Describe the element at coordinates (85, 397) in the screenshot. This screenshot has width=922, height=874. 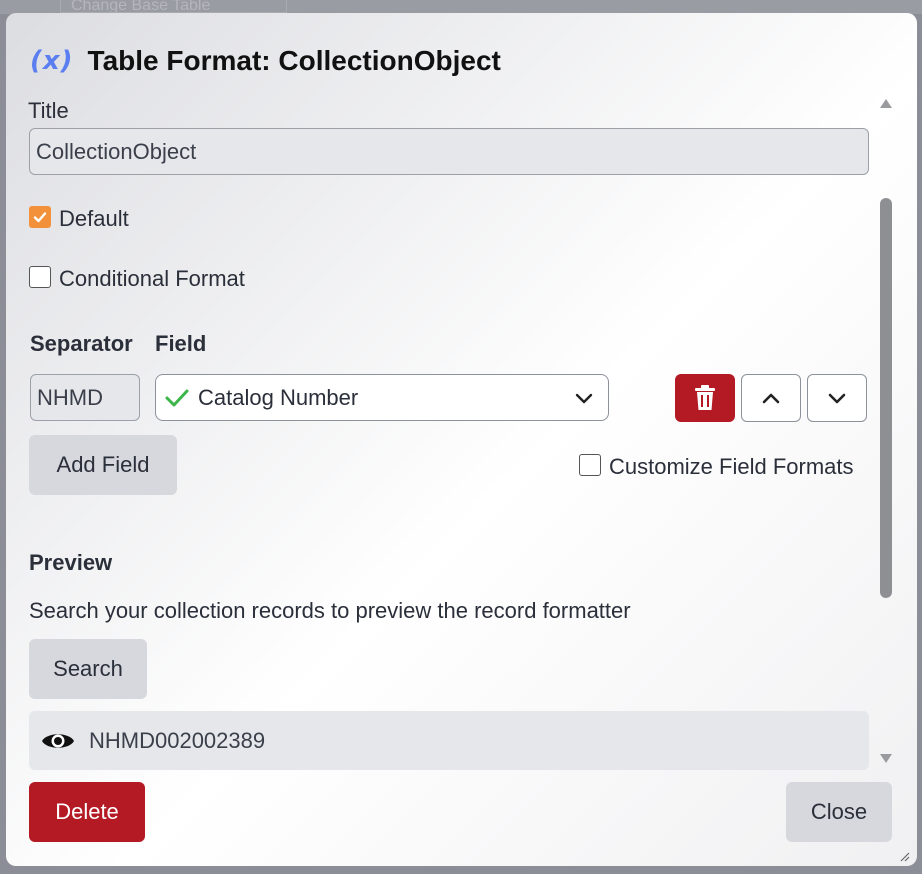
I see `separator-input: NHMD` at that location.